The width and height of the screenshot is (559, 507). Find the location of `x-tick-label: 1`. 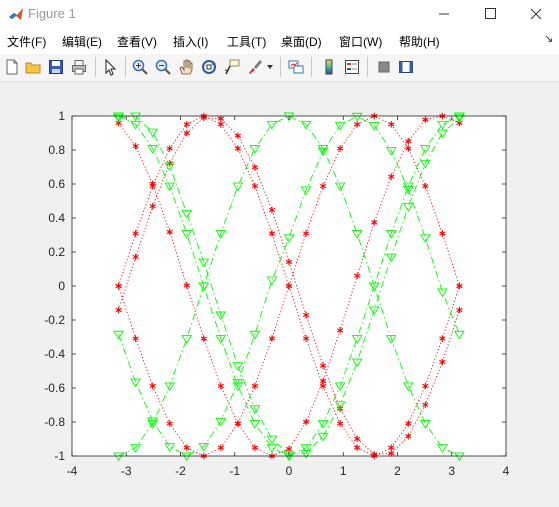

x-tick-label: 1 is located at coordinates (343, 471).